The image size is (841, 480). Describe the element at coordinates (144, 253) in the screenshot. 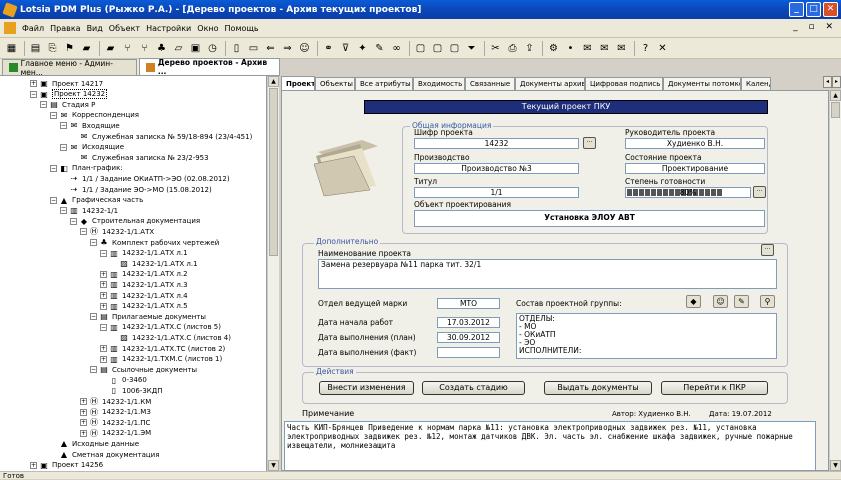

I see `tree-node: − ▥ 14232-1/1.АТХ л.1` at that location.